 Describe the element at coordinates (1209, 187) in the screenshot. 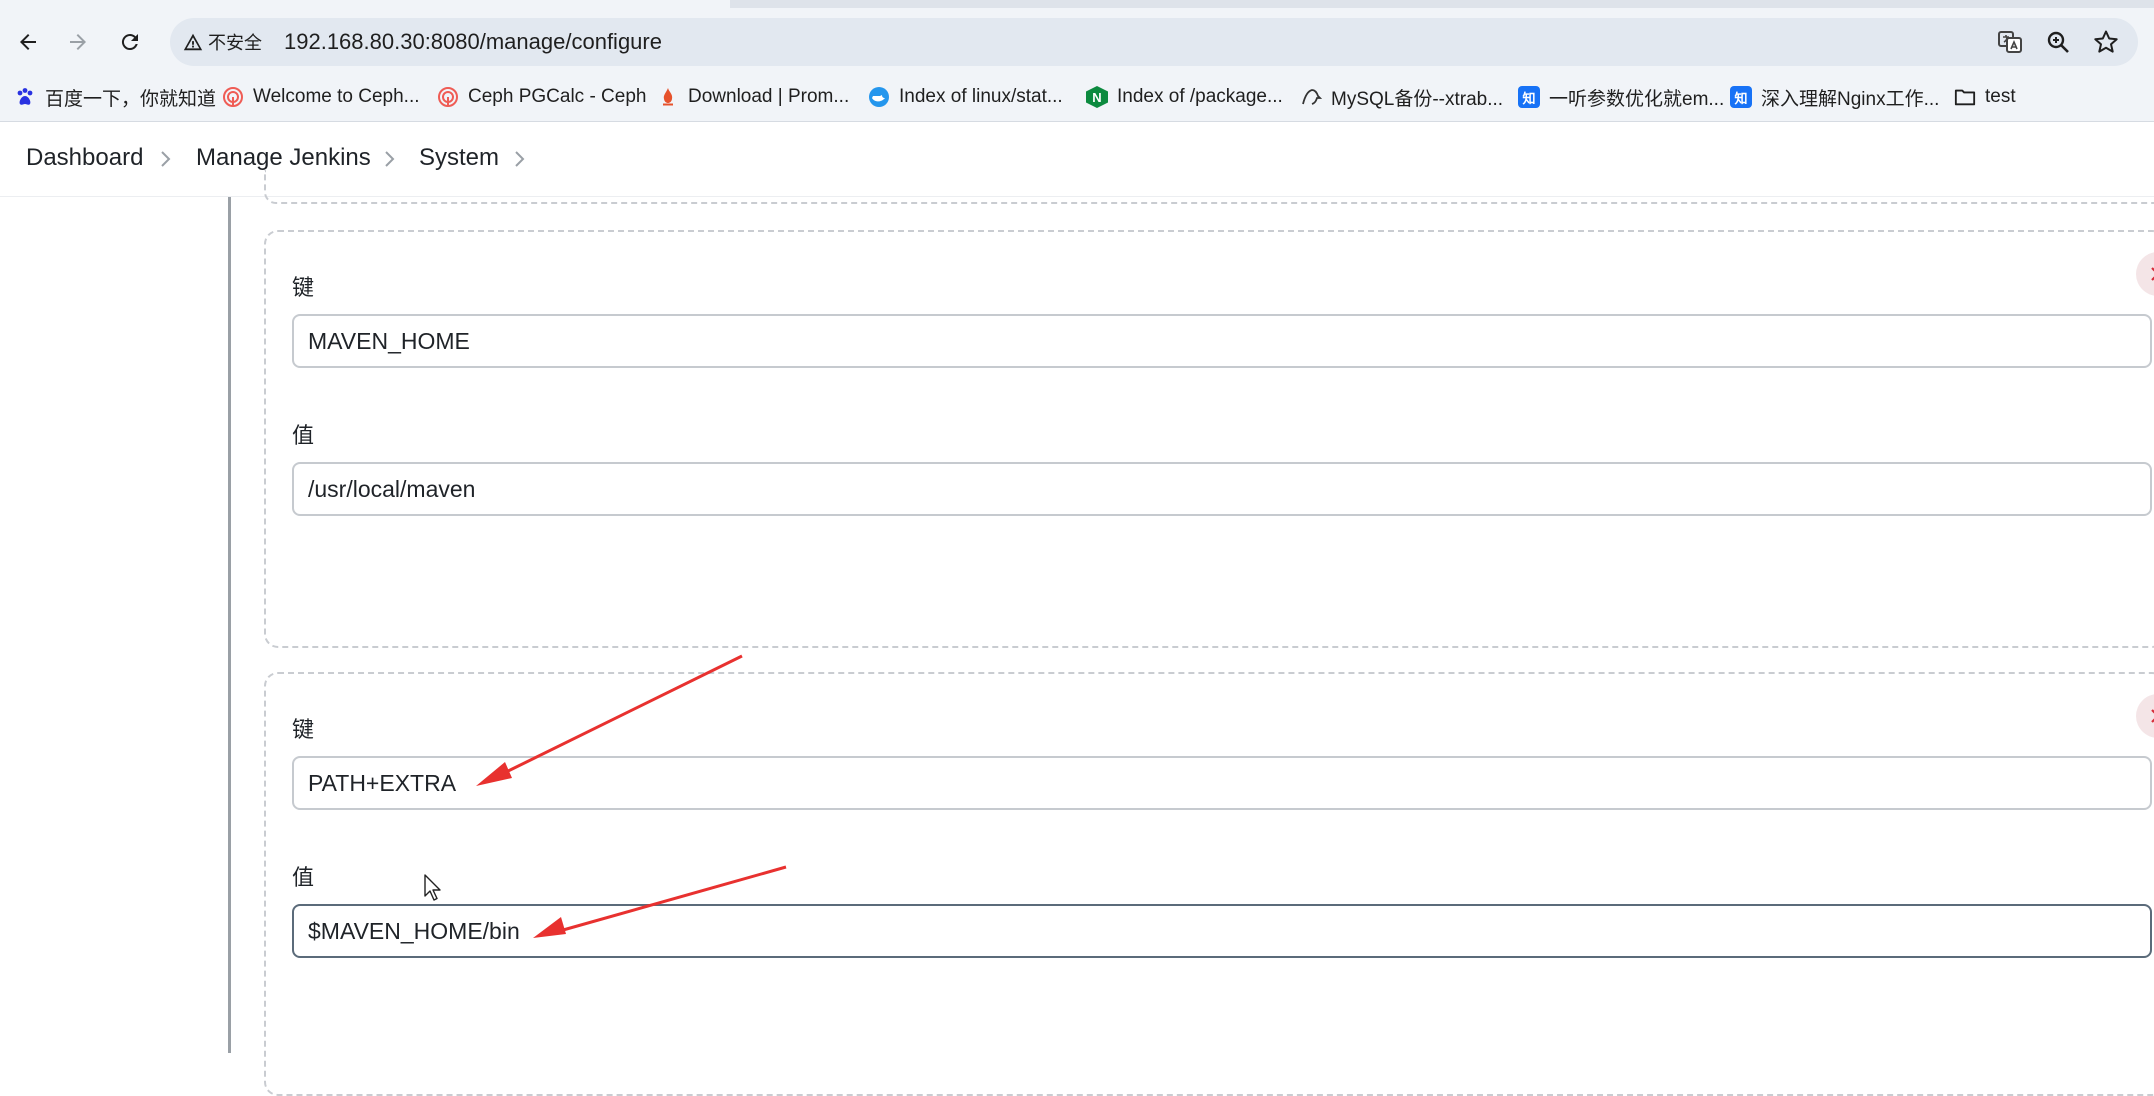

I see `previous-entry-edge` at that location.